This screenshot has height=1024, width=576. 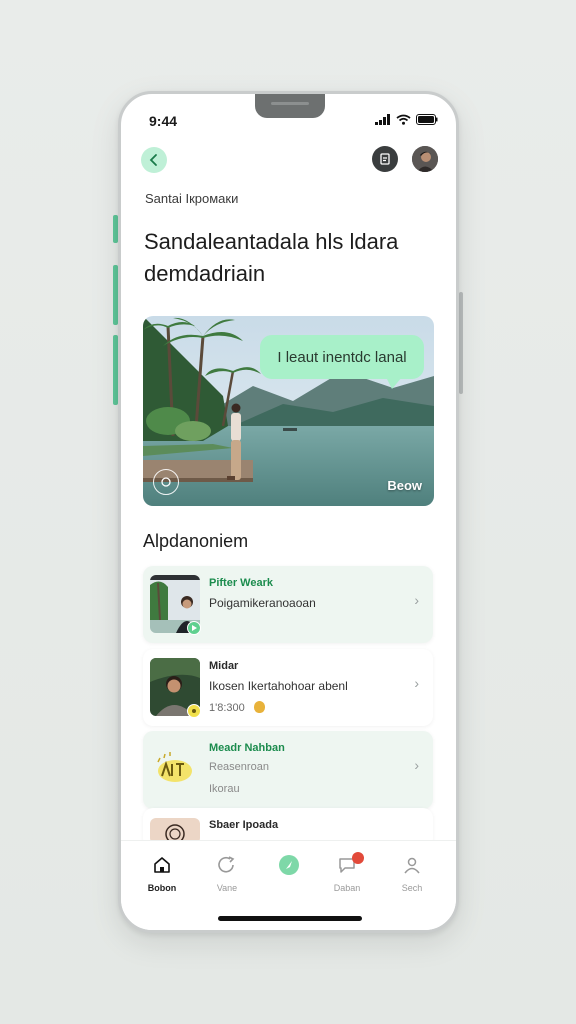 I want to click on list-item-time: 1'8:300, so click(x=237, y=707).